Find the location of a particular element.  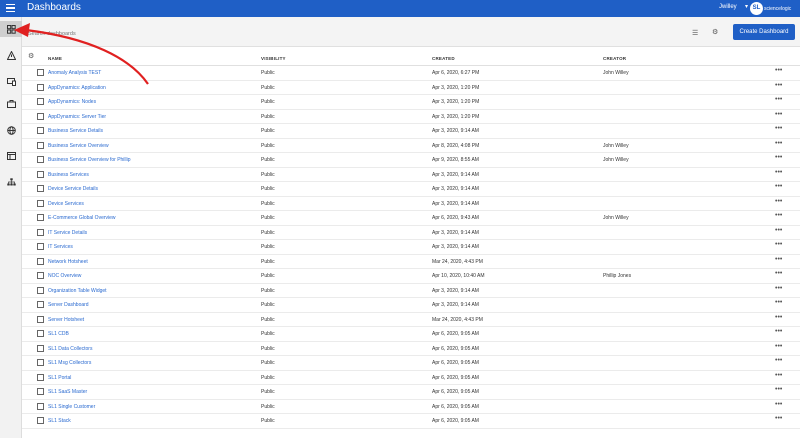

dashboards-icon is located at coordinates (11, 29).